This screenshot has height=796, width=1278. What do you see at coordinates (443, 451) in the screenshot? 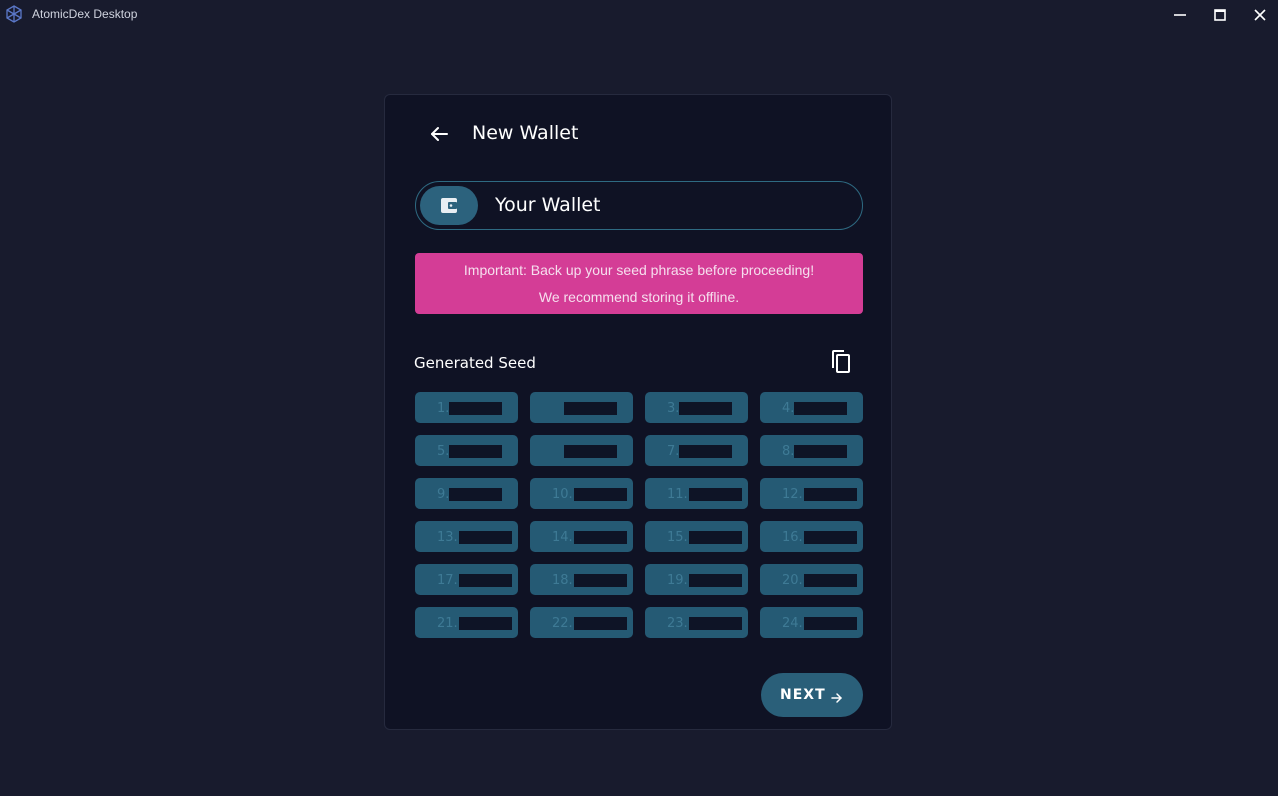
I see `seed-word-number: 5.` at bounding box center [443, 451].